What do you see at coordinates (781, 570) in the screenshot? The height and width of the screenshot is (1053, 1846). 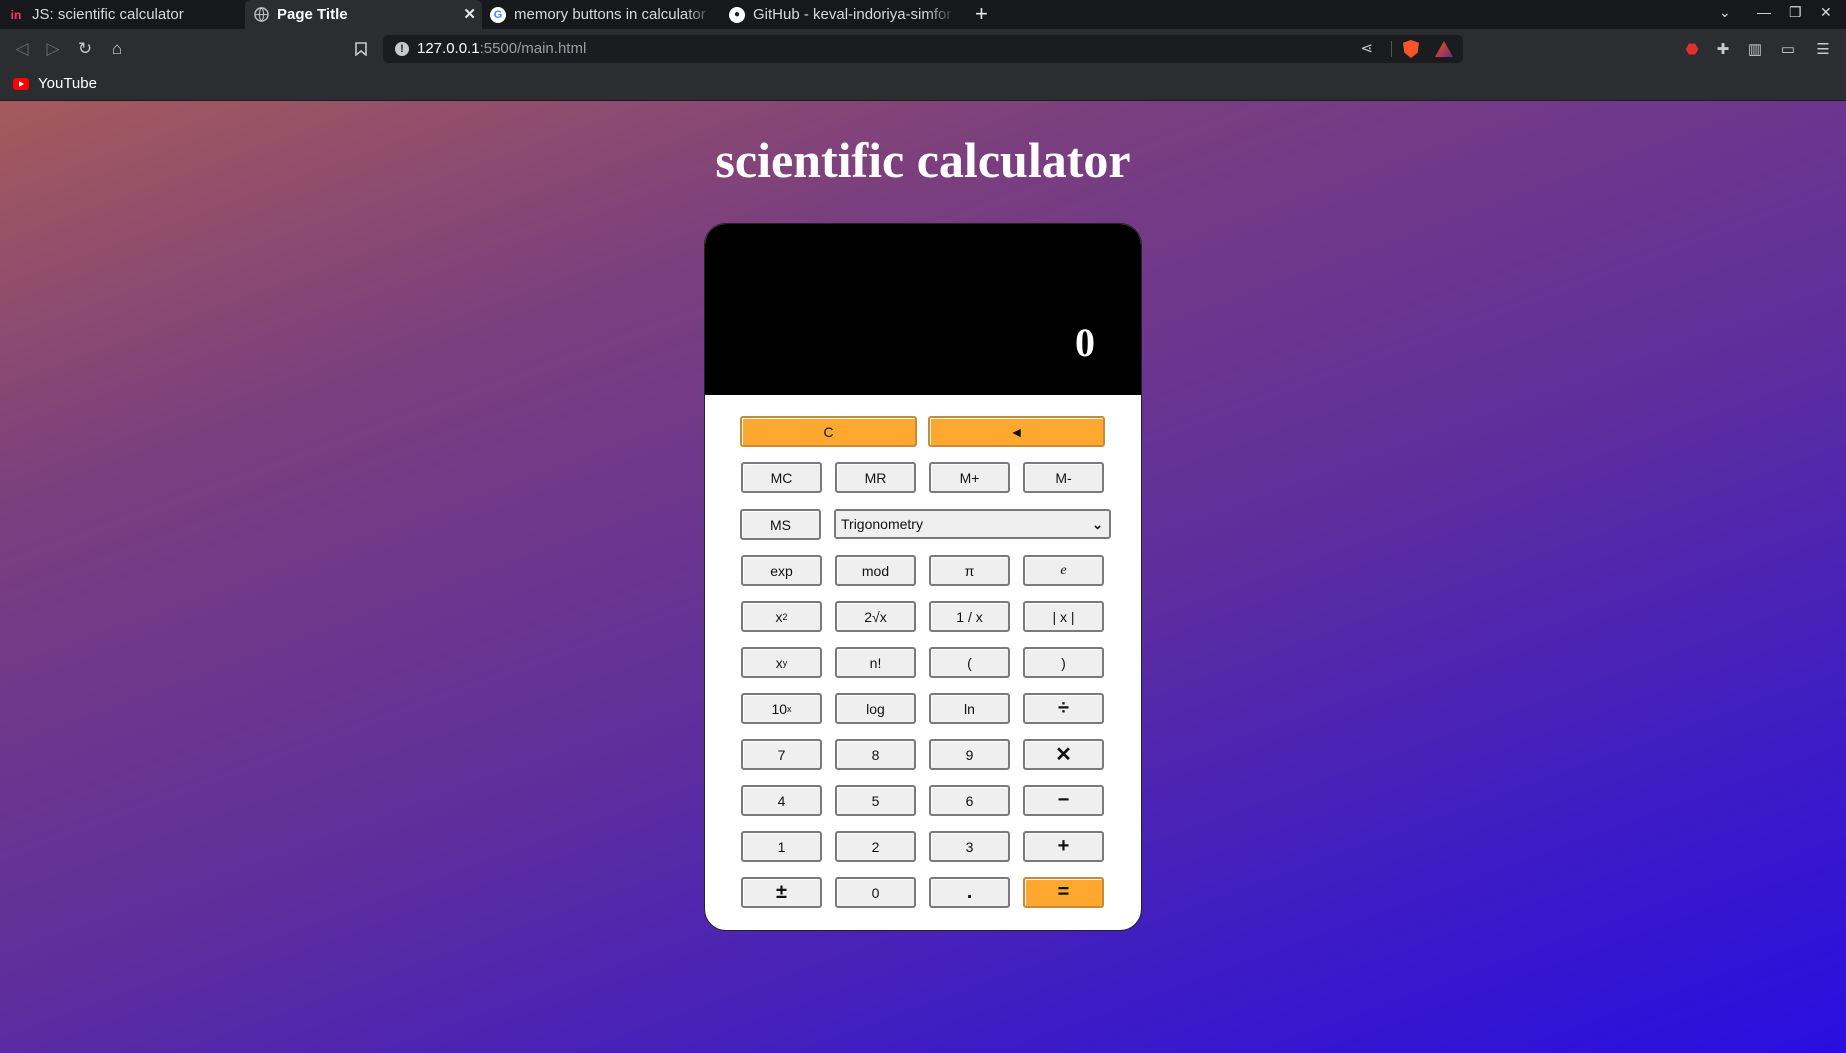 I see `exp-button: exp` at bounding box center [781, 570].